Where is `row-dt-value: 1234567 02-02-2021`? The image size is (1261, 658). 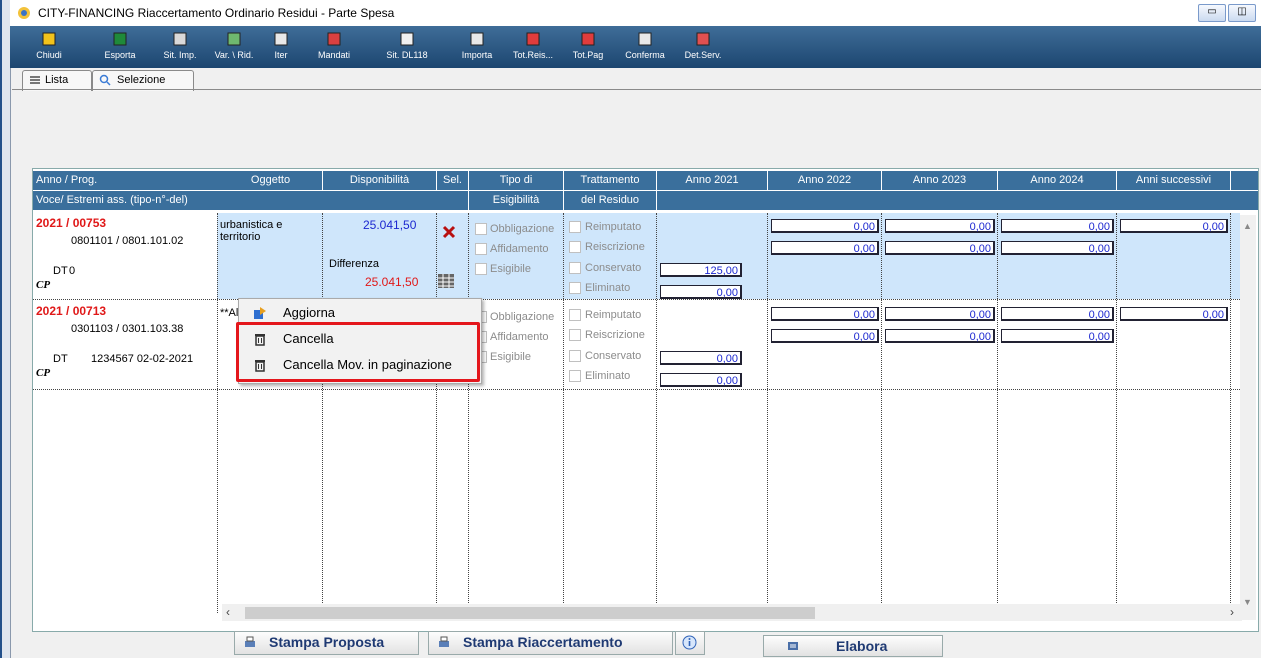 row-dt-value: 1234567 02-02-2021 is located at coordinates (142, 359).